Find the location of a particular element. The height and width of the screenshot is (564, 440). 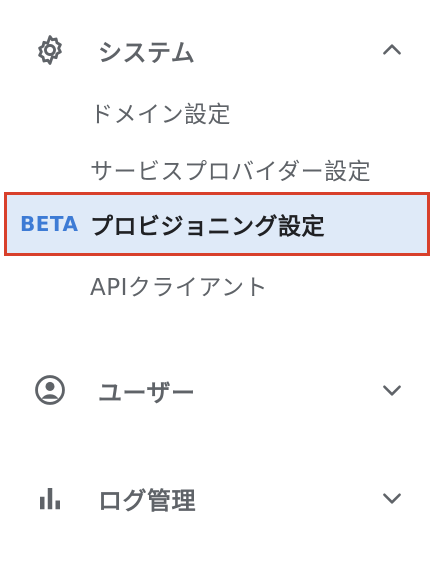

sidebar-item-service-provider-settings: サービスプロバイダー設定 is located at coordinates (220, 169).